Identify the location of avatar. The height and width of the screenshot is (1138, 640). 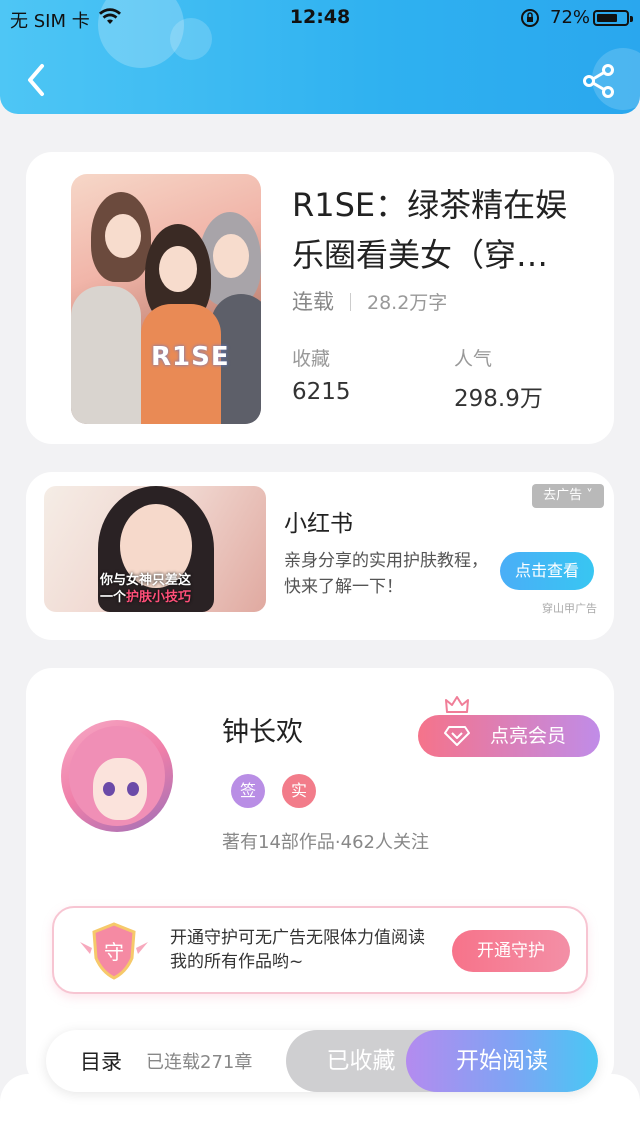
(117, 776).